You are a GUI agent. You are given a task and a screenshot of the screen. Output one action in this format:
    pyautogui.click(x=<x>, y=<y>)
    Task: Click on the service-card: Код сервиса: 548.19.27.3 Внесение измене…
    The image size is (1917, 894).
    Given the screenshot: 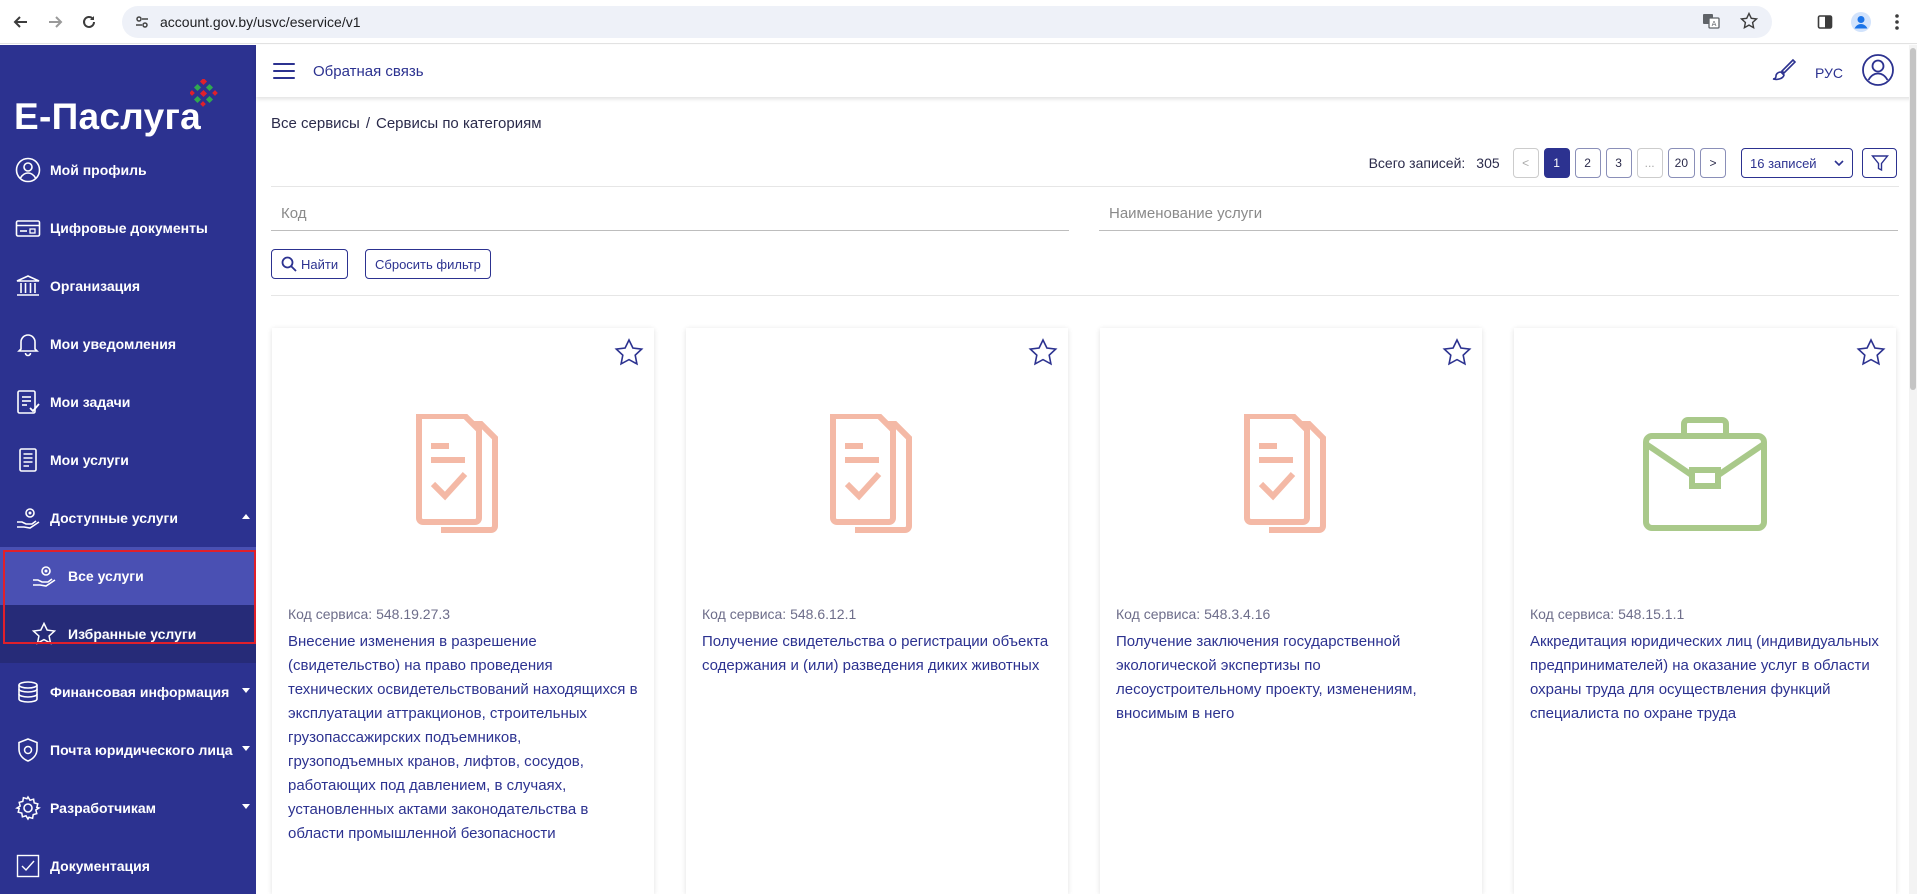 What is the action you would take?
    pyautogui.click(x=463, y=611)
    